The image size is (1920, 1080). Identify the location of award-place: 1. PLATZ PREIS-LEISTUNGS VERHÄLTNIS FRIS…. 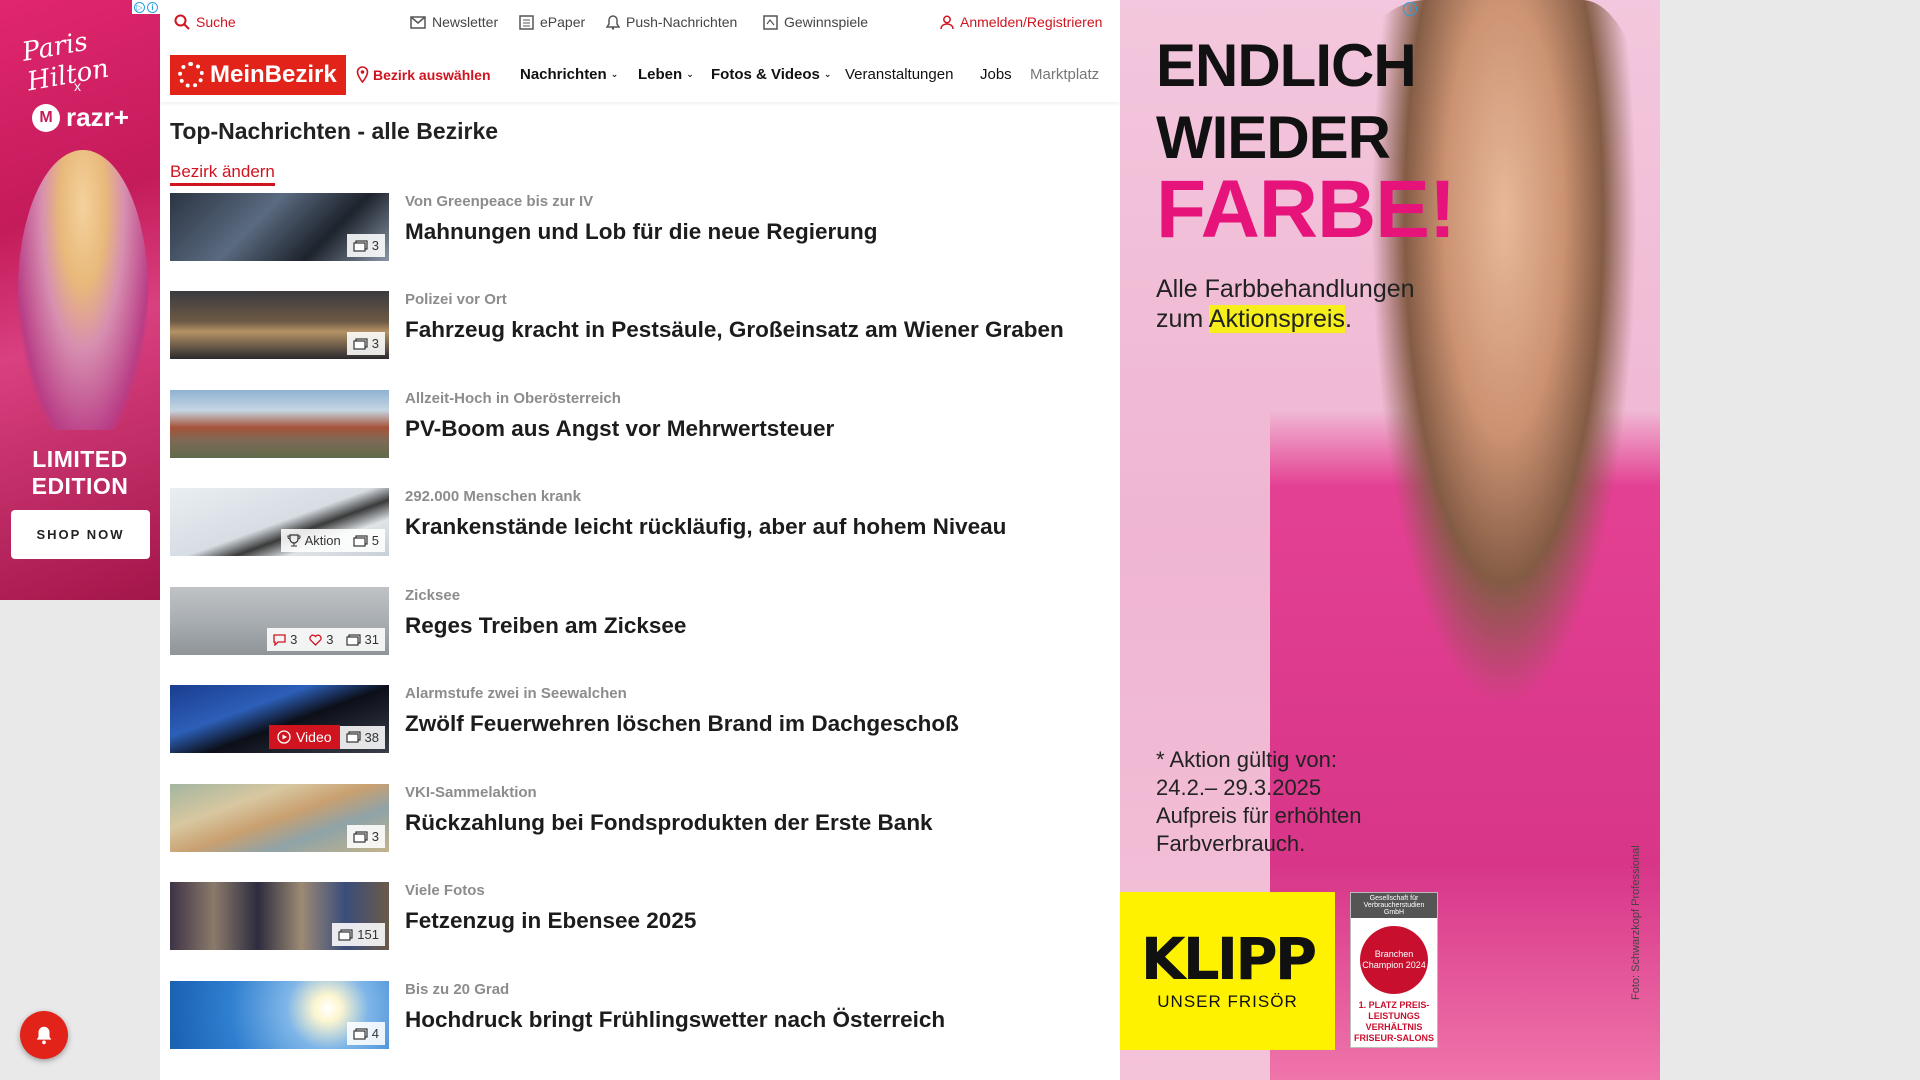
(1393, 1021).